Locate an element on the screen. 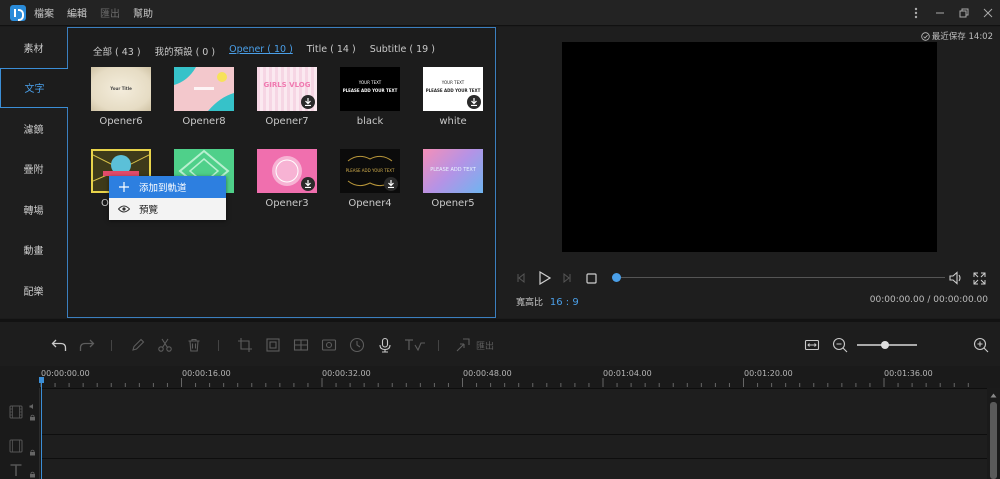 The width and height of the screenshot is (1000, 479). fullscreen-icon is located at coordinates (979, 278).